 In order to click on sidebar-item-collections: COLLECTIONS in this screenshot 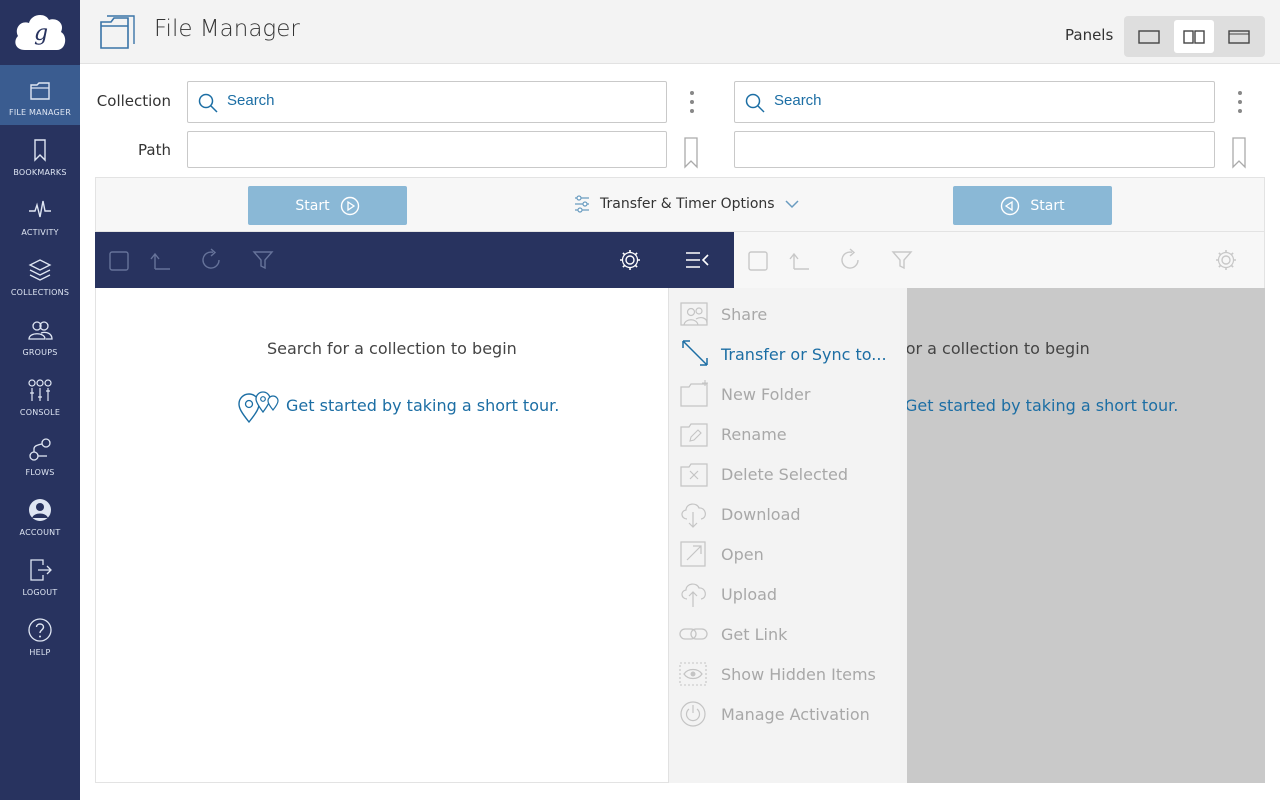, I will do `click(40, 275)`.